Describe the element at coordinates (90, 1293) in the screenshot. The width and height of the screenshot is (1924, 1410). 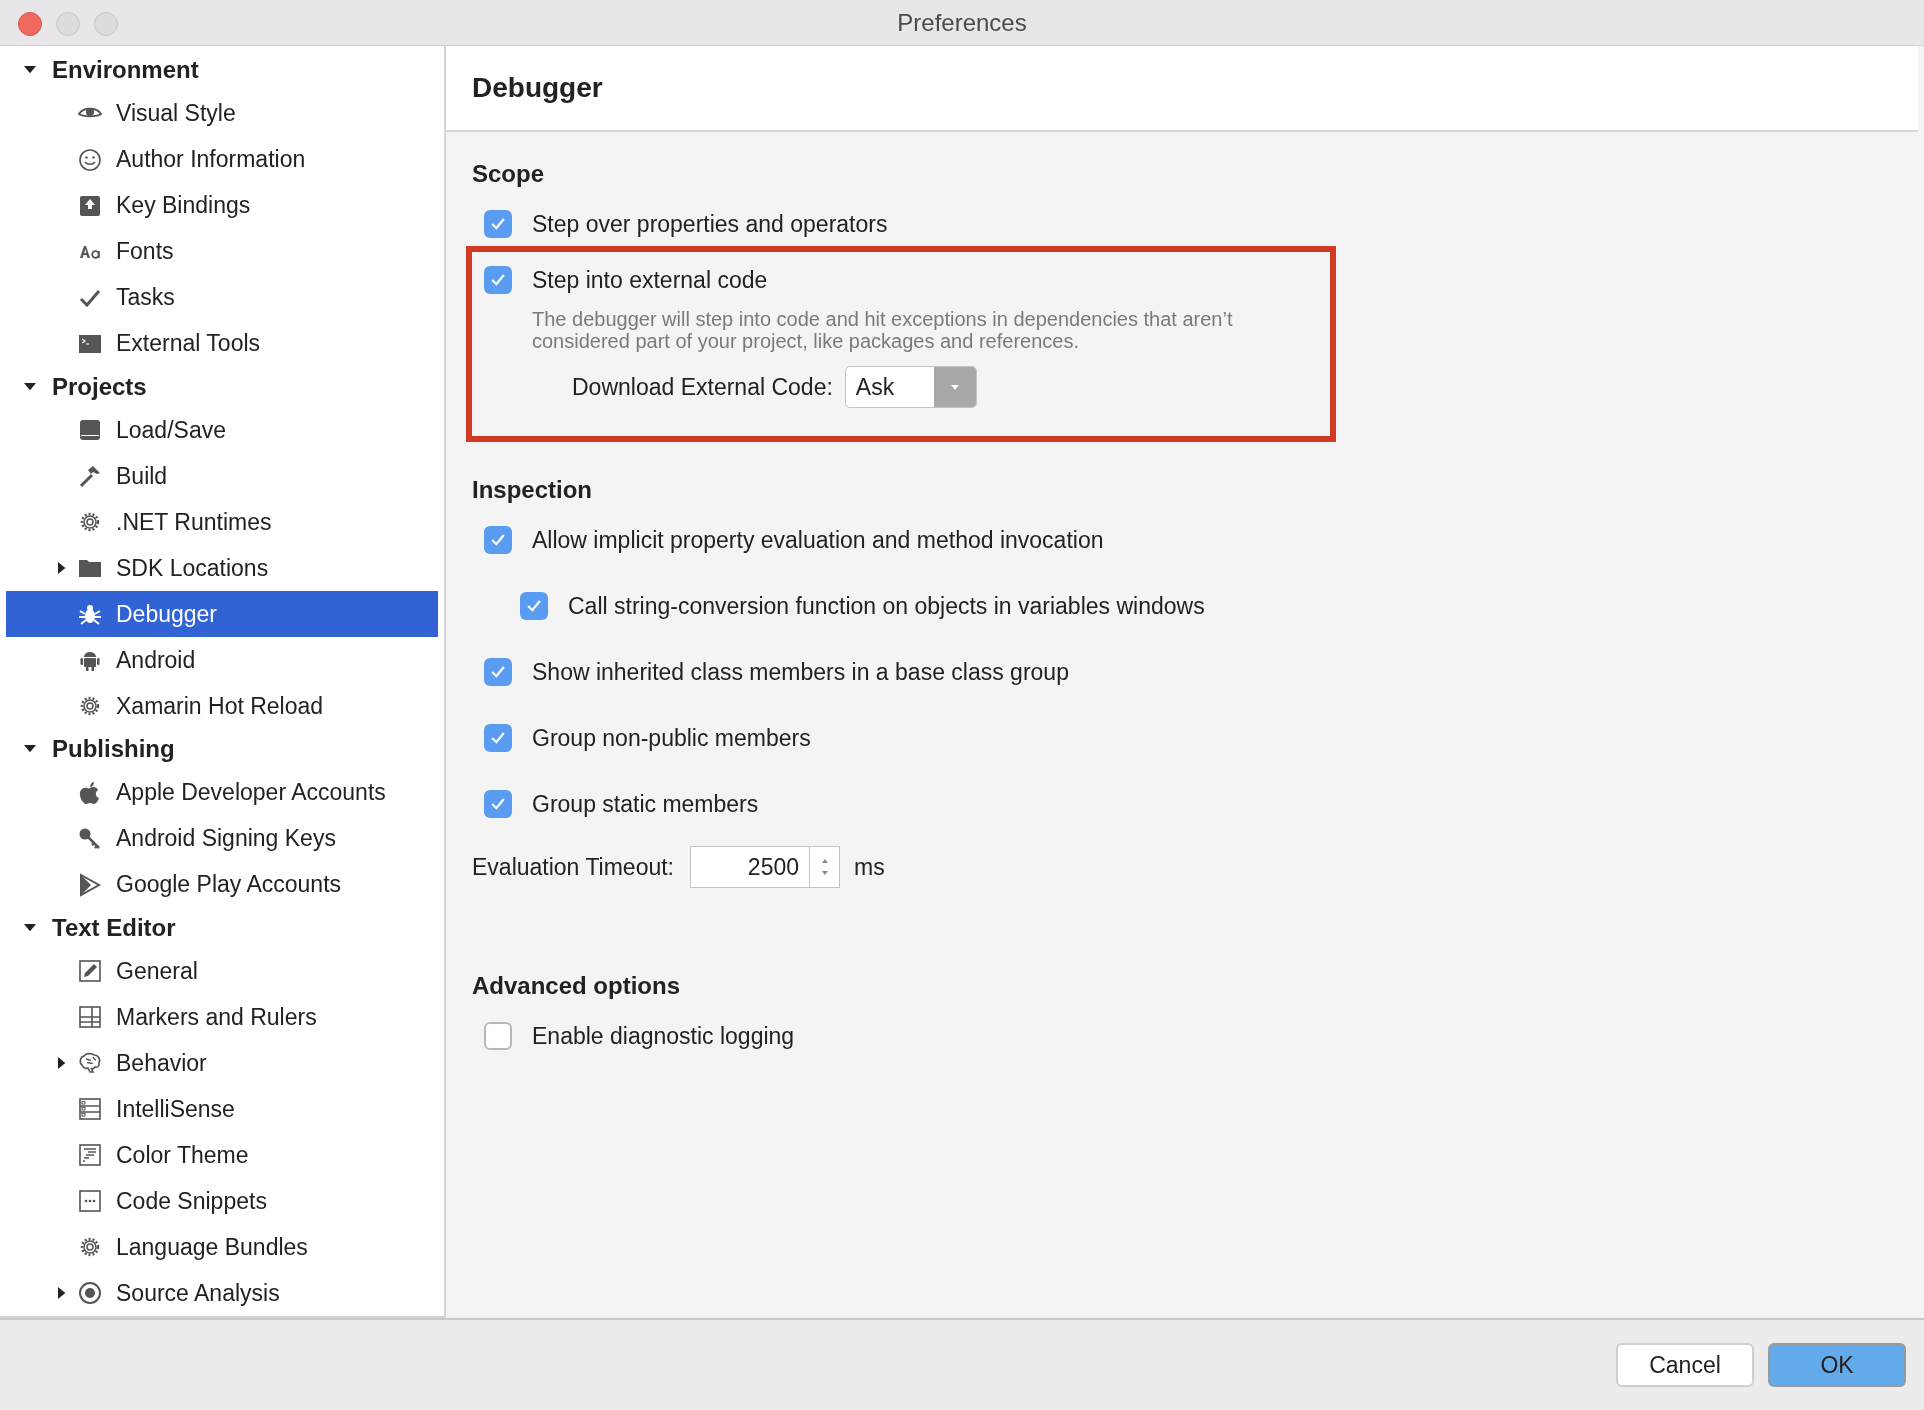
I see `radio-target-icon` at that location.